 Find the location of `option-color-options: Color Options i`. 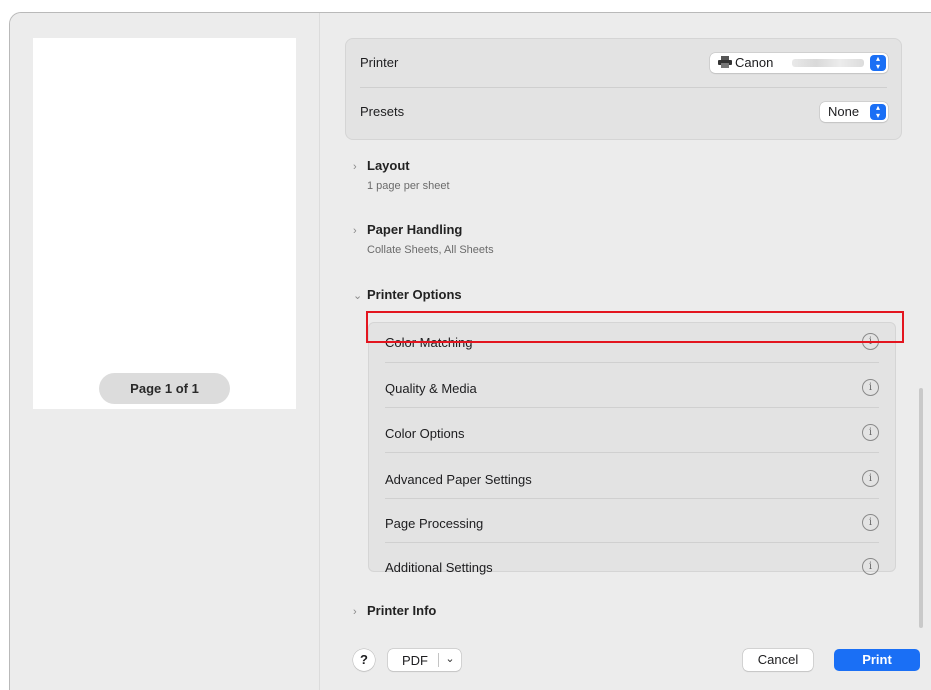

option-color-options: Color Options i is located at coordinates (632, 433).